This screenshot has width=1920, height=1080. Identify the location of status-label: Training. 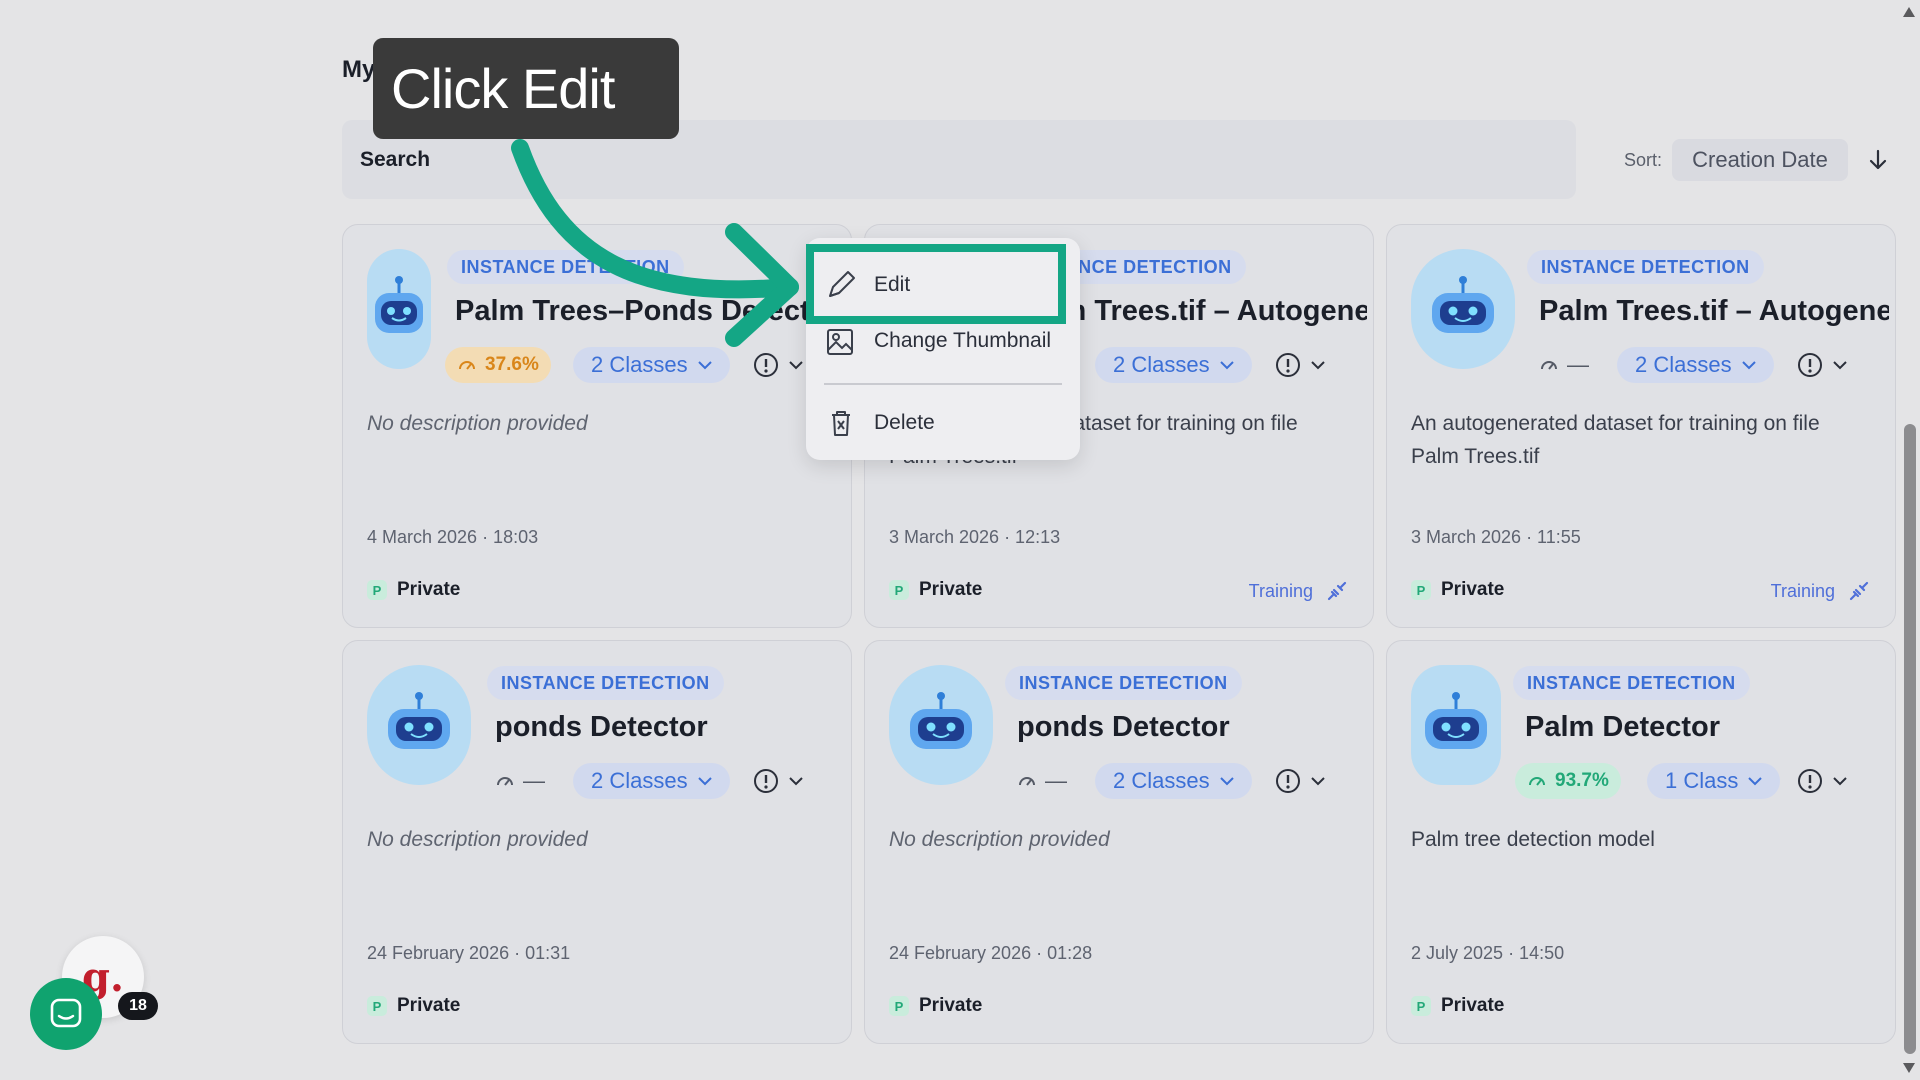
(1280, 590).